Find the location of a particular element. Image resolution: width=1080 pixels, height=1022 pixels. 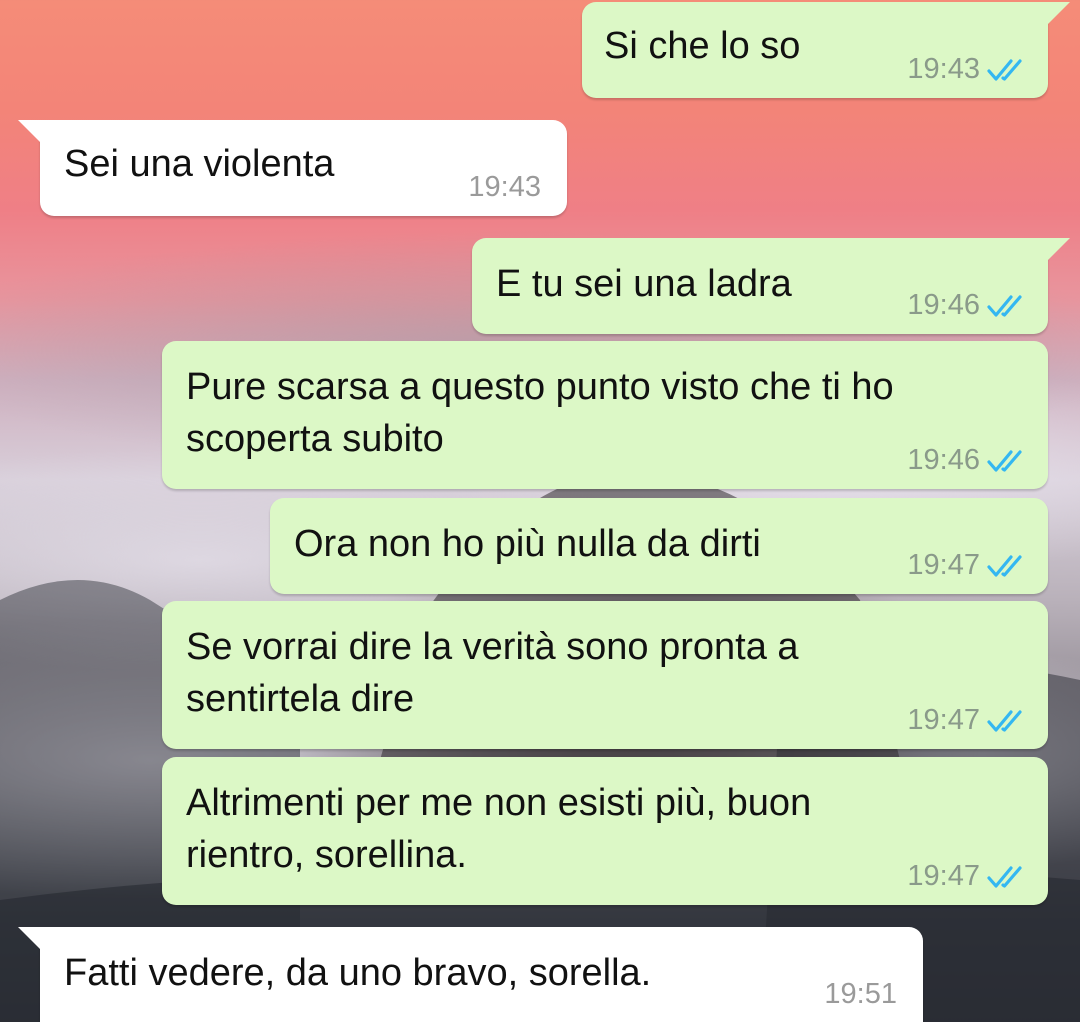

message-bubble-incoming: Sei una violenta 19:43 is located at coordinates (292, 168).